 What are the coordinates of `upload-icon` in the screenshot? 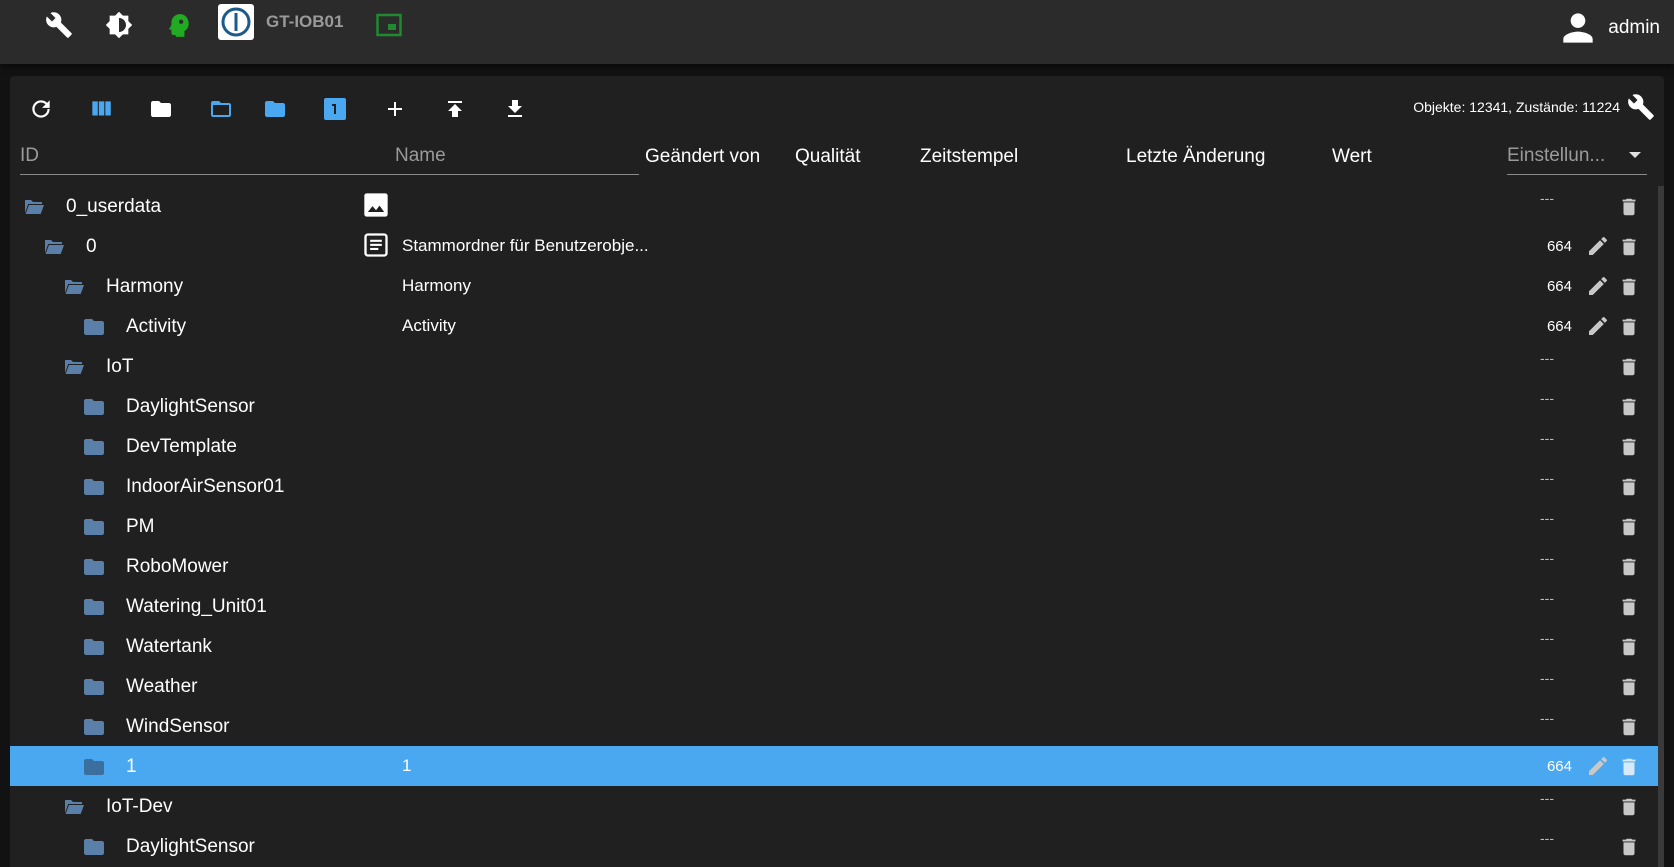 It's located at (455, 109).